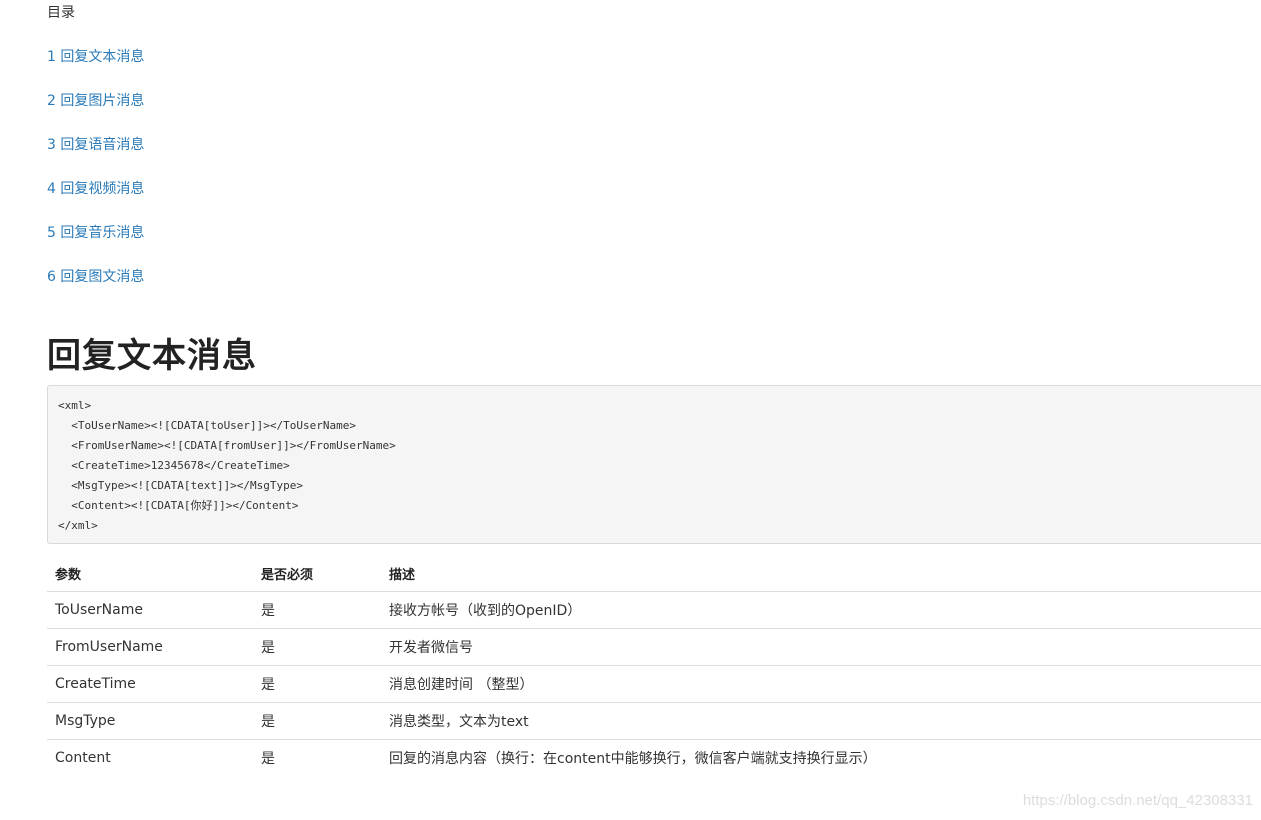 Image resolution: width=1261 pixels, height=820 pixels. What do you see at coordinates (317, 573) in the screenshot?
I see `header-required: 是否必须` at bounding box center [317, 573].